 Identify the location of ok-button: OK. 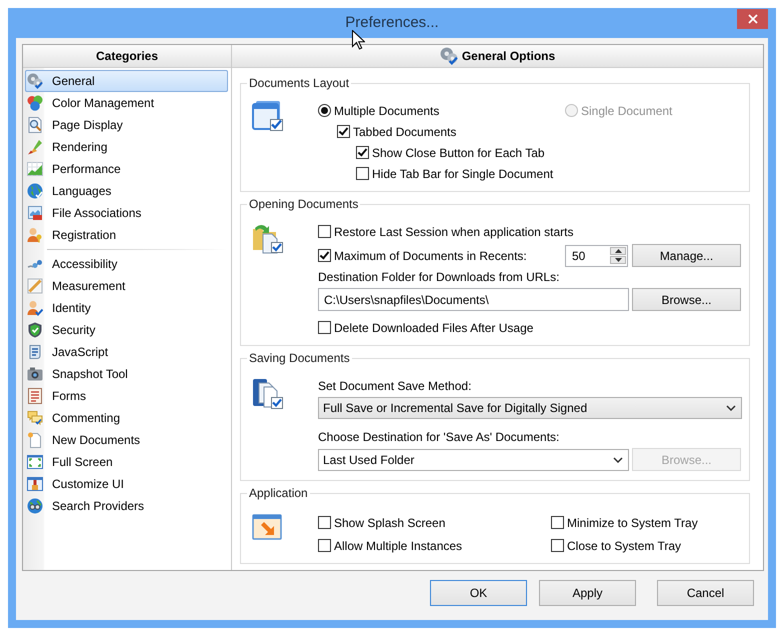
(478, 593).